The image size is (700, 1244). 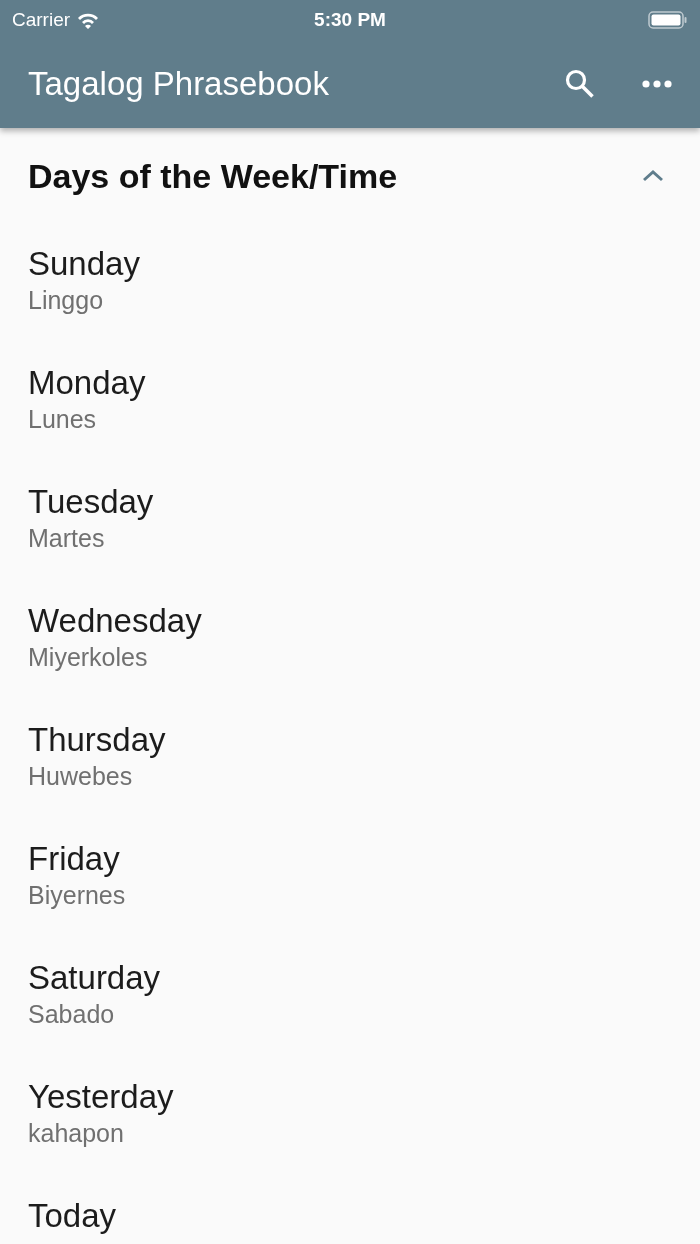 What do you see at coordinates (668, 20) in the screenshot?
I see `battery-icon` at bounding box center [668, 20].